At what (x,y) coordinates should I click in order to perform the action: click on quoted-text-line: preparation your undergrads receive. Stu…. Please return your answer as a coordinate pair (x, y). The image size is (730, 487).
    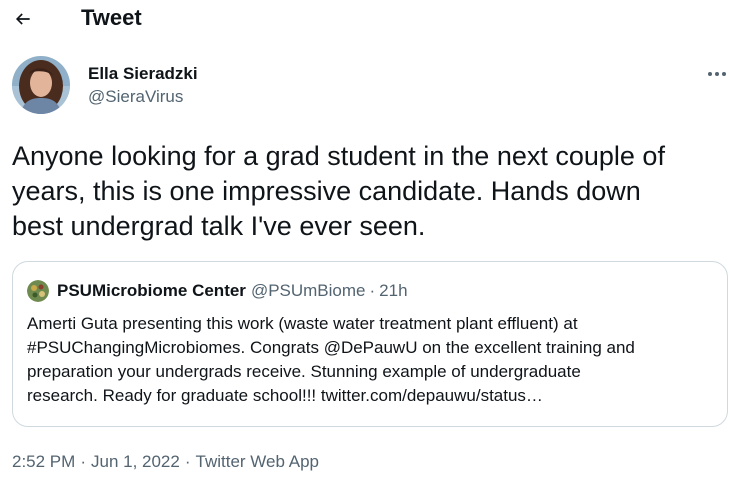
    Looking at the image, I should click on (304, 371).